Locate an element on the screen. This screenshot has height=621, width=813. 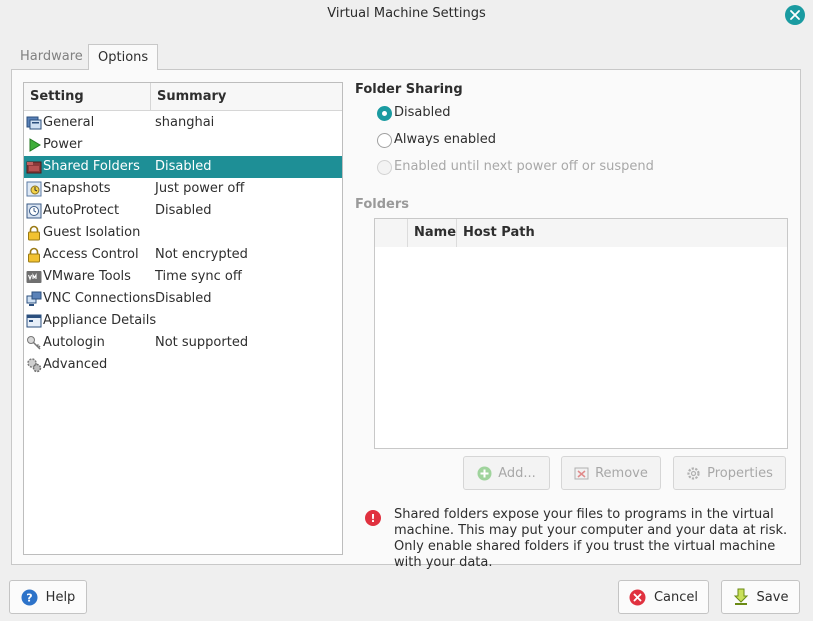
power-icon is located at coordinates (35, 145).